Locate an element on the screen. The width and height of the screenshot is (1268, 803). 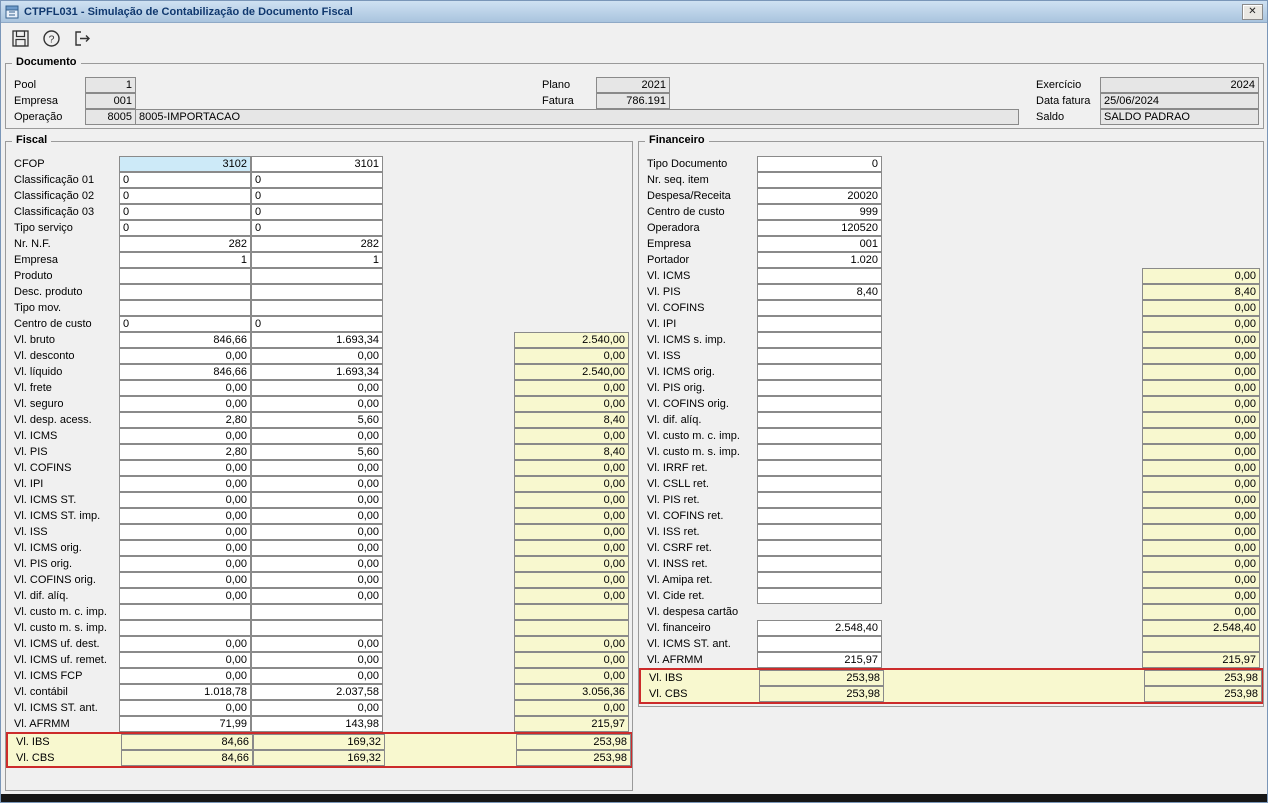
fiscal-col1-field: 71,99 is located at coordinates (185, 724).